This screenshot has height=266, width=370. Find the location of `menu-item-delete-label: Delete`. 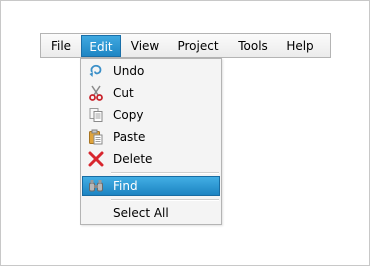

menu-item-delete-label: Delete is located at coordinates (133, 159).